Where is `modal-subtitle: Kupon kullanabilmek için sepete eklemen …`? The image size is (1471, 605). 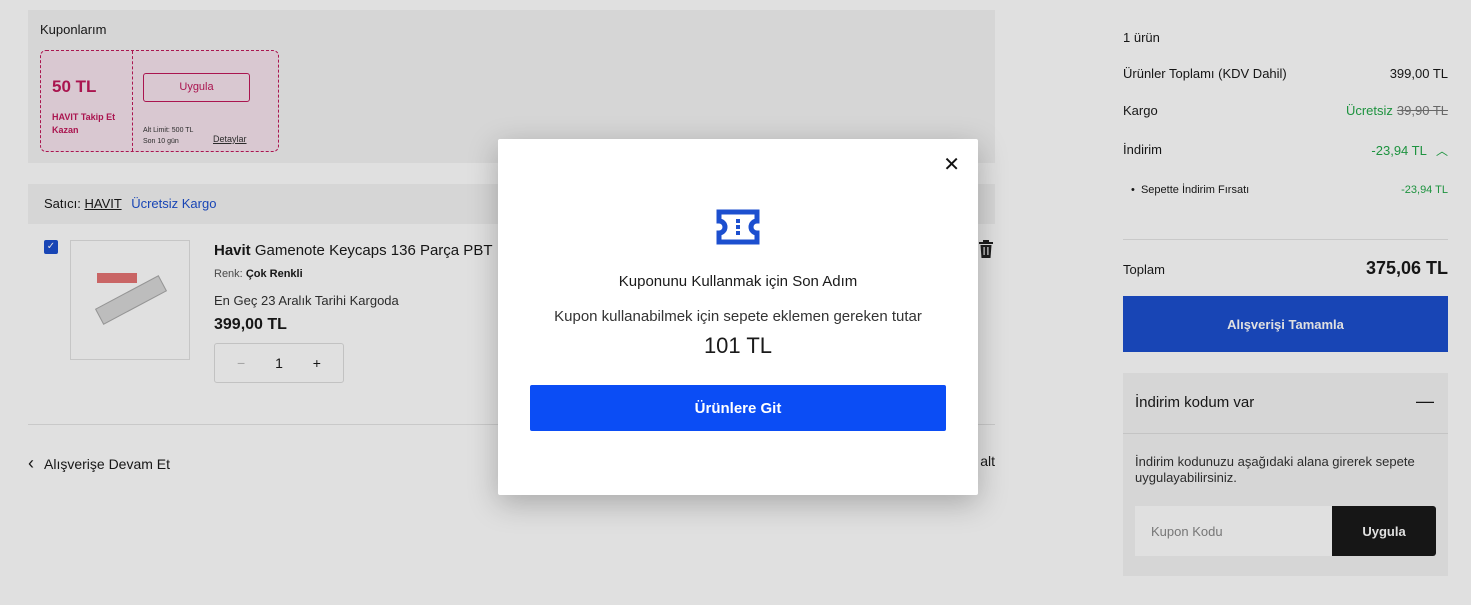
modal-subtitle: Kupon kullanabilmek için sepete eklemen … is located at coordinates (738, 316).